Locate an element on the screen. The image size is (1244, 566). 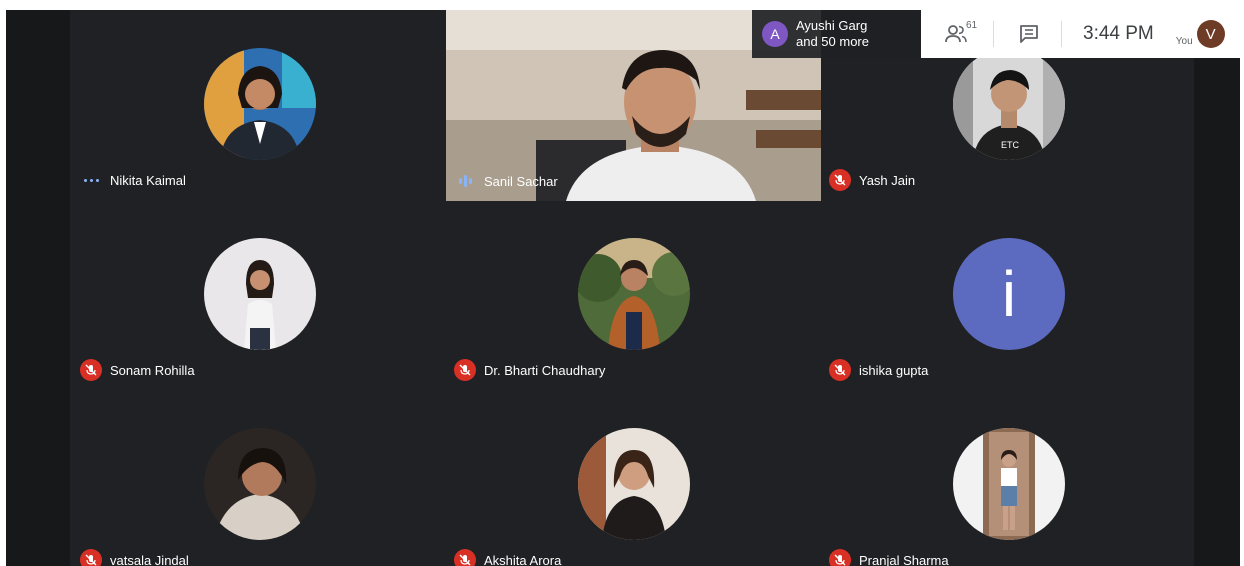
presenter-more: and 50 more is located at coordinates (832, 41).